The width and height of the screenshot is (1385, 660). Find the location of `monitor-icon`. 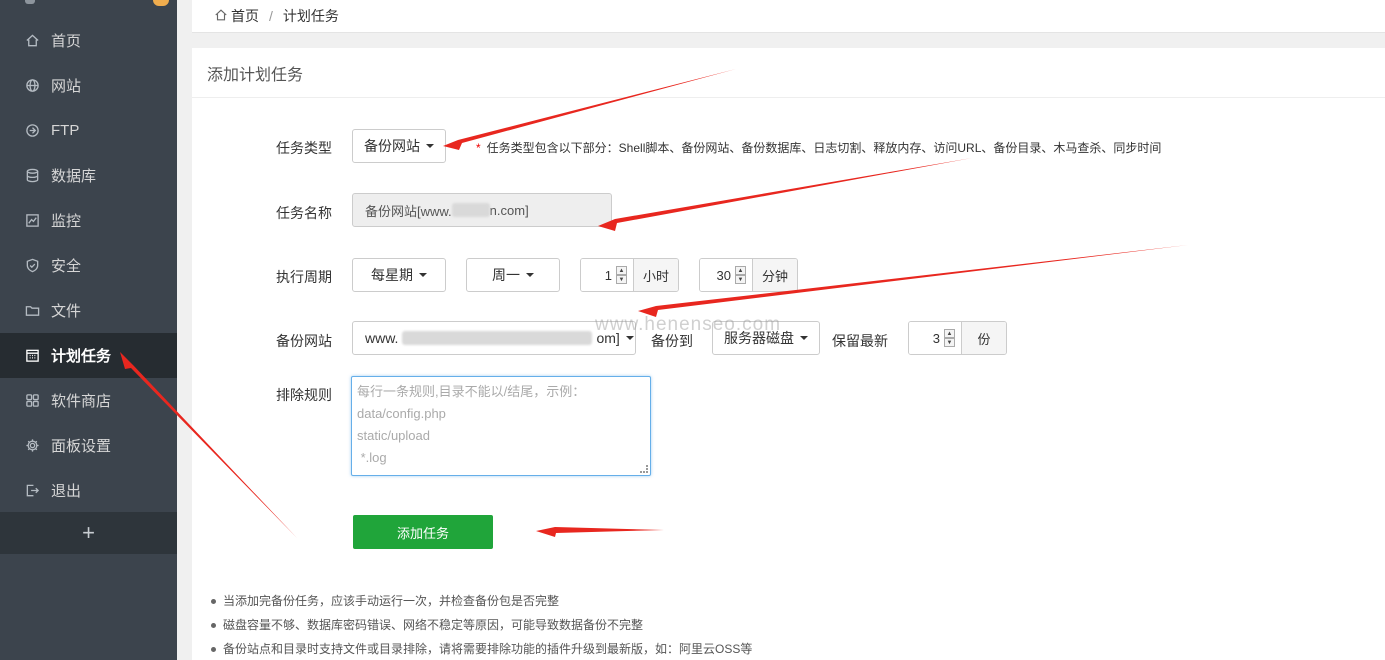

monitor-icon is located at coordinates (32, 221).